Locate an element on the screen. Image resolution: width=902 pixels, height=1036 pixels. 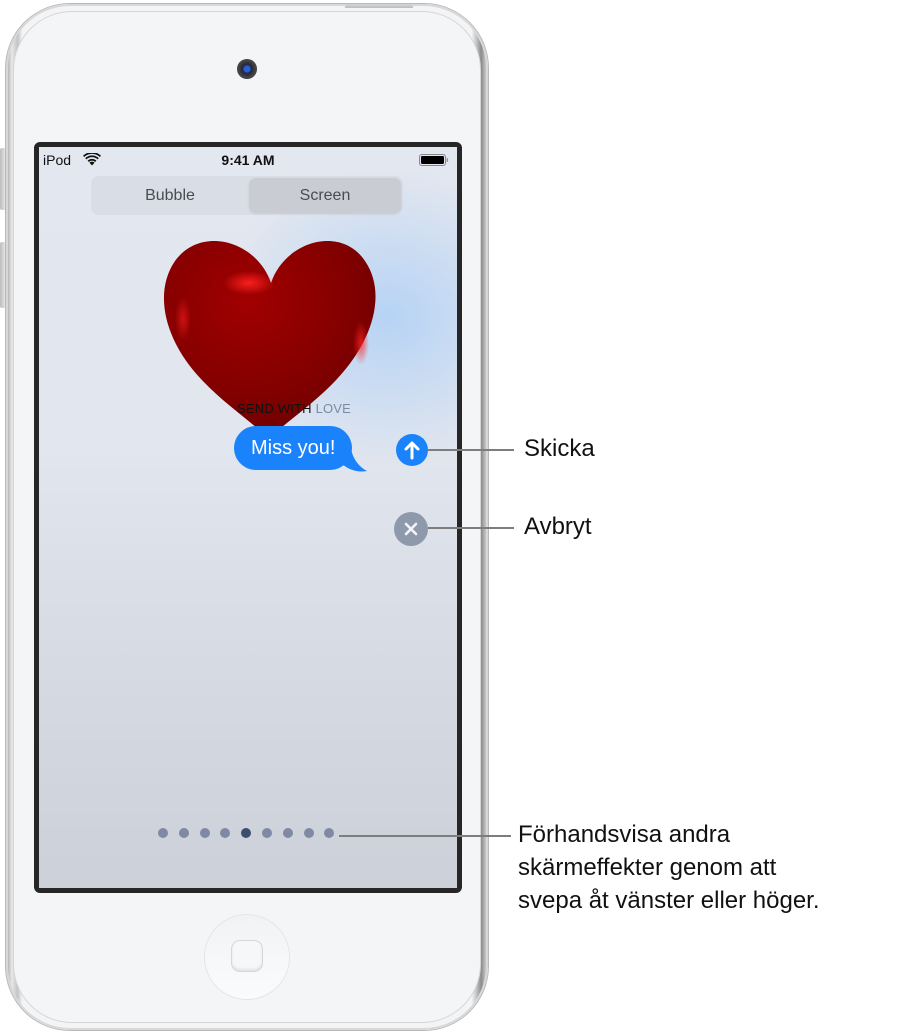
clock: 9:41 AM is located at coordinates (248, 160).